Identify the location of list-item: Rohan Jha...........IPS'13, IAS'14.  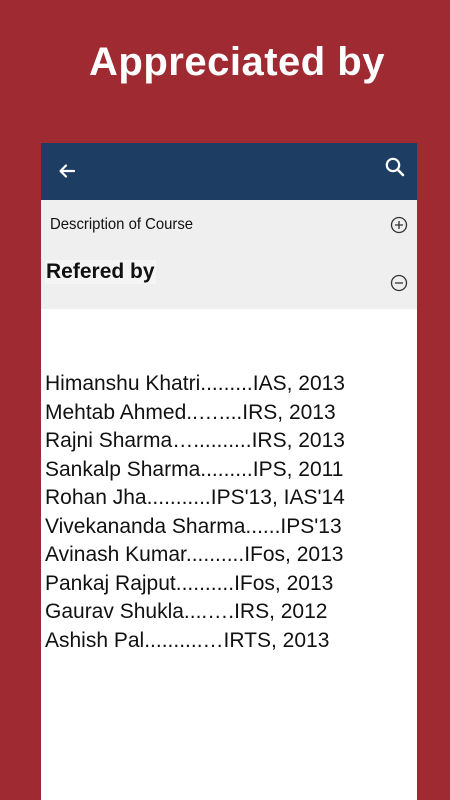
(195, 497).